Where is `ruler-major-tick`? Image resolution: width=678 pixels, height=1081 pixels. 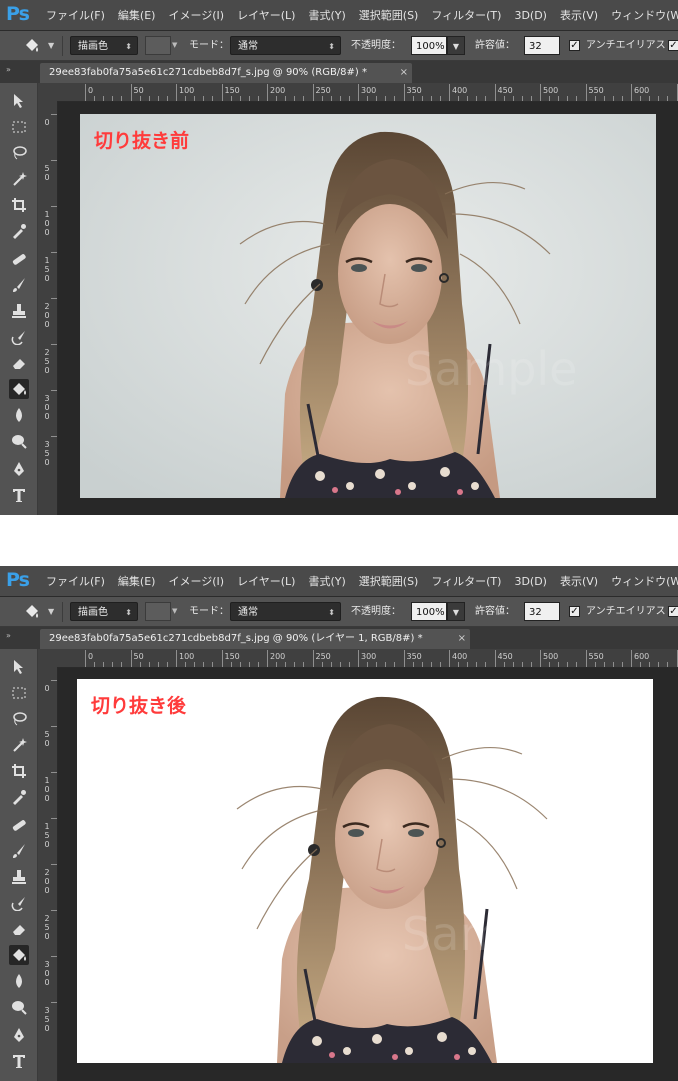 ruler-major-tick is located at coordinates (54, 436).